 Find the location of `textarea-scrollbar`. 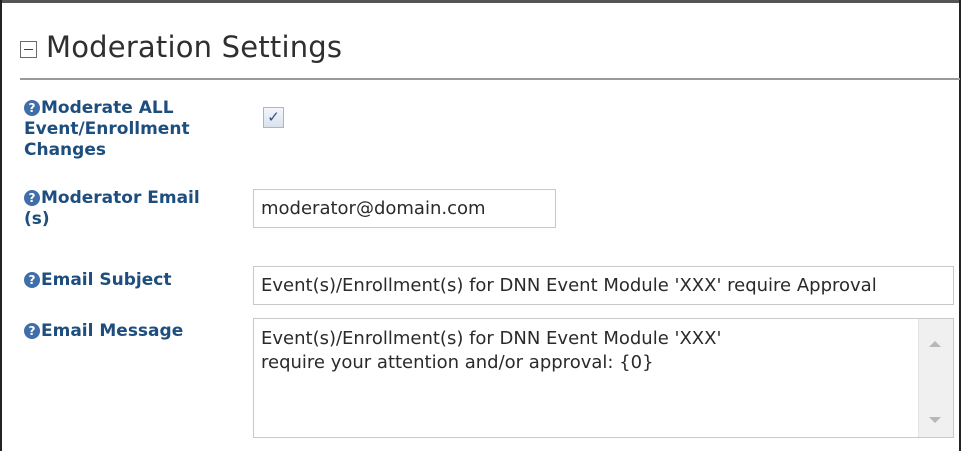

textarea-scrollbar is located at coordinates (935, 378).